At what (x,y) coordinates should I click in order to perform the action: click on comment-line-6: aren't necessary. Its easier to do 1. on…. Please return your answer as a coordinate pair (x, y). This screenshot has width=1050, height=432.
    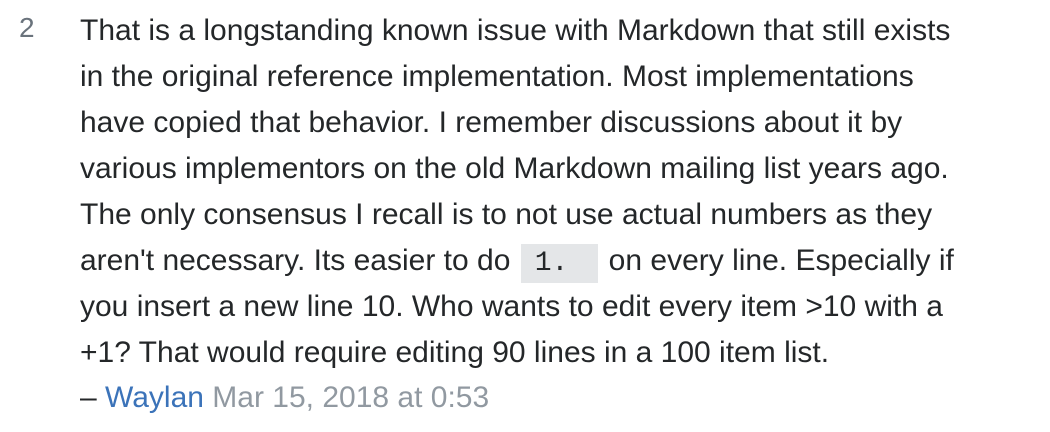
    Looking at the image, I should click on (560, 261).